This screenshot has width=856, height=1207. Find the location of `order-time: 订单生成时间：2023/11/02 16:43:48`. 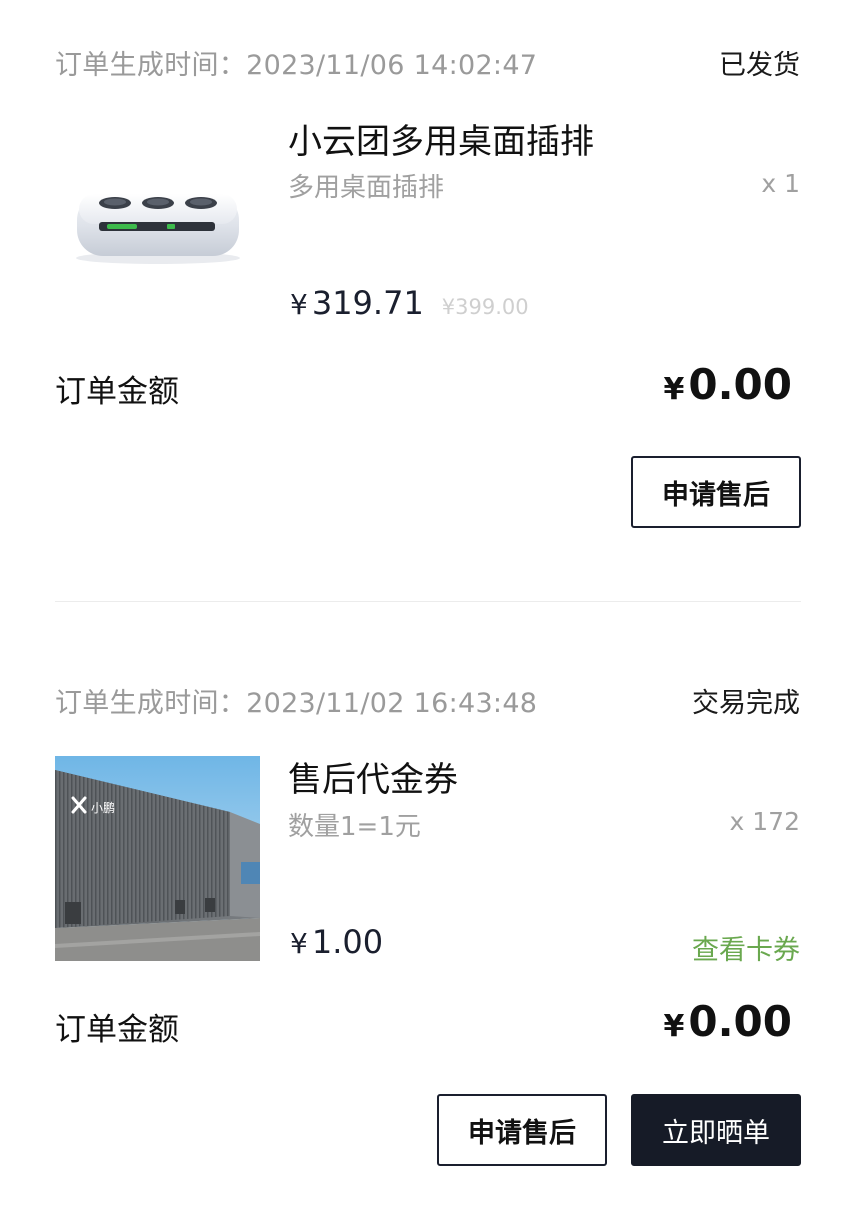

order-time: 订单生成时间：2023/11/02 16:43:48 is located at coordinates (296, 700).